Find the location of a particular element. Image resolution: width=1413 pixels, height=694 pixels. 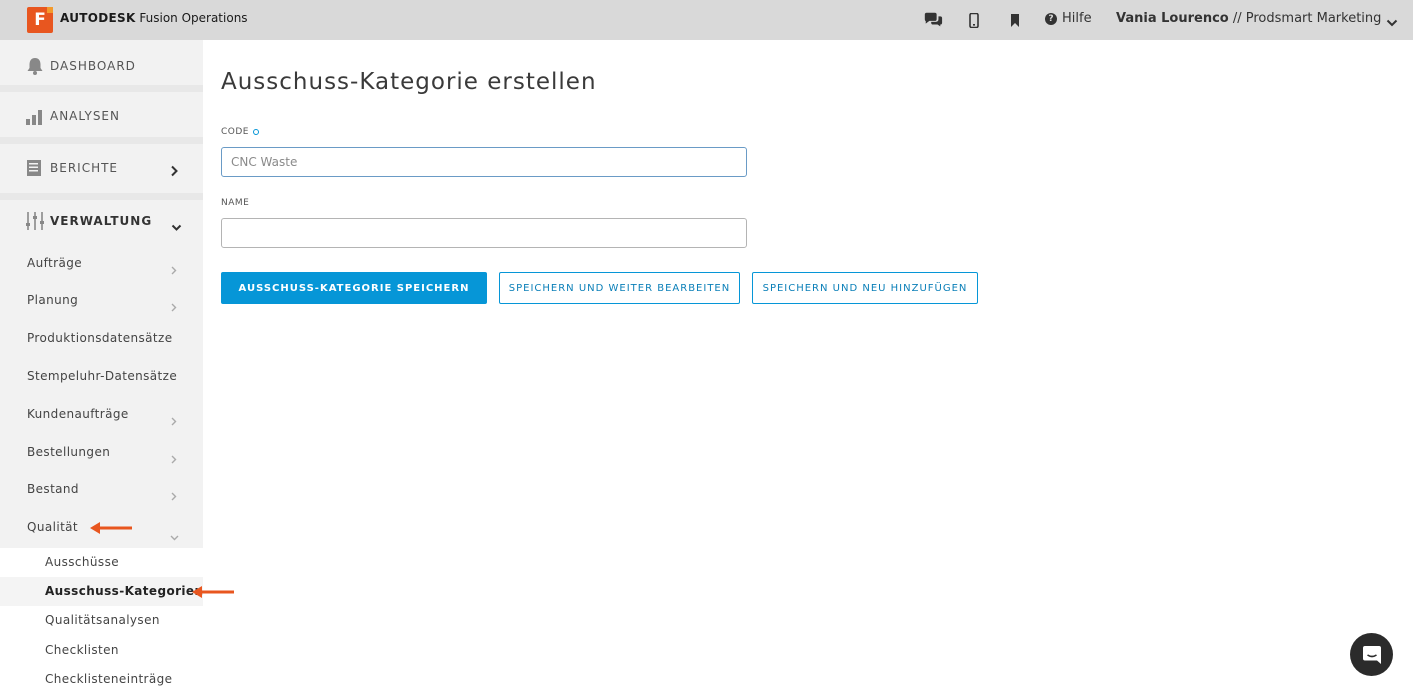

sliders-icon is located at coordinates (35, 221).